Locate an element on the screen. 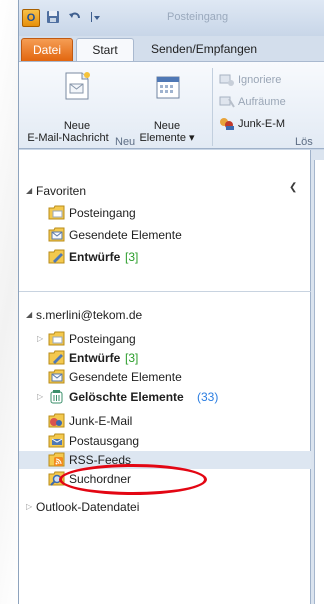 Image resolution: width=324 pixels, height=604 pixels. account-item-label: Posteingang is located at coordinates (102, 339).